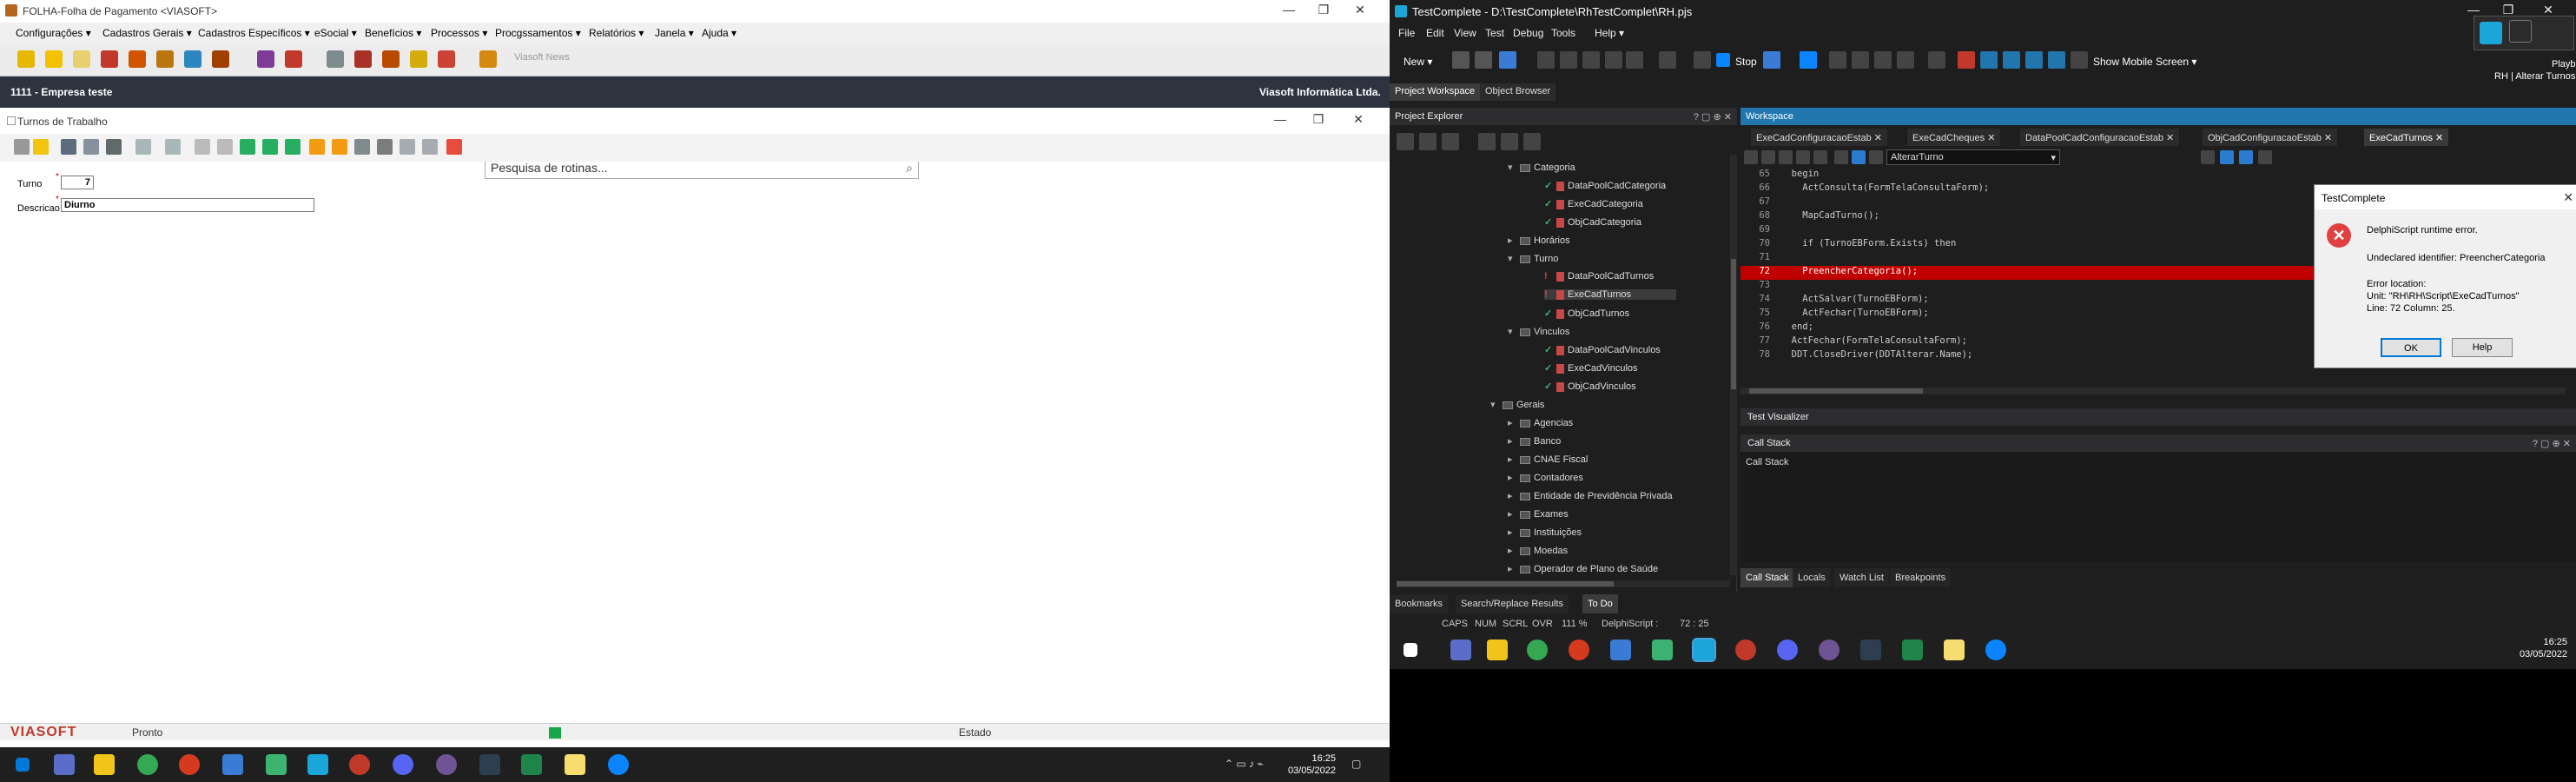 The image size is (2576, 782). Describe the element at coordinates (1591, 495) in the screenshot. I see `tree-folder: ▸ Entidade de Previdência Privada` at that location.